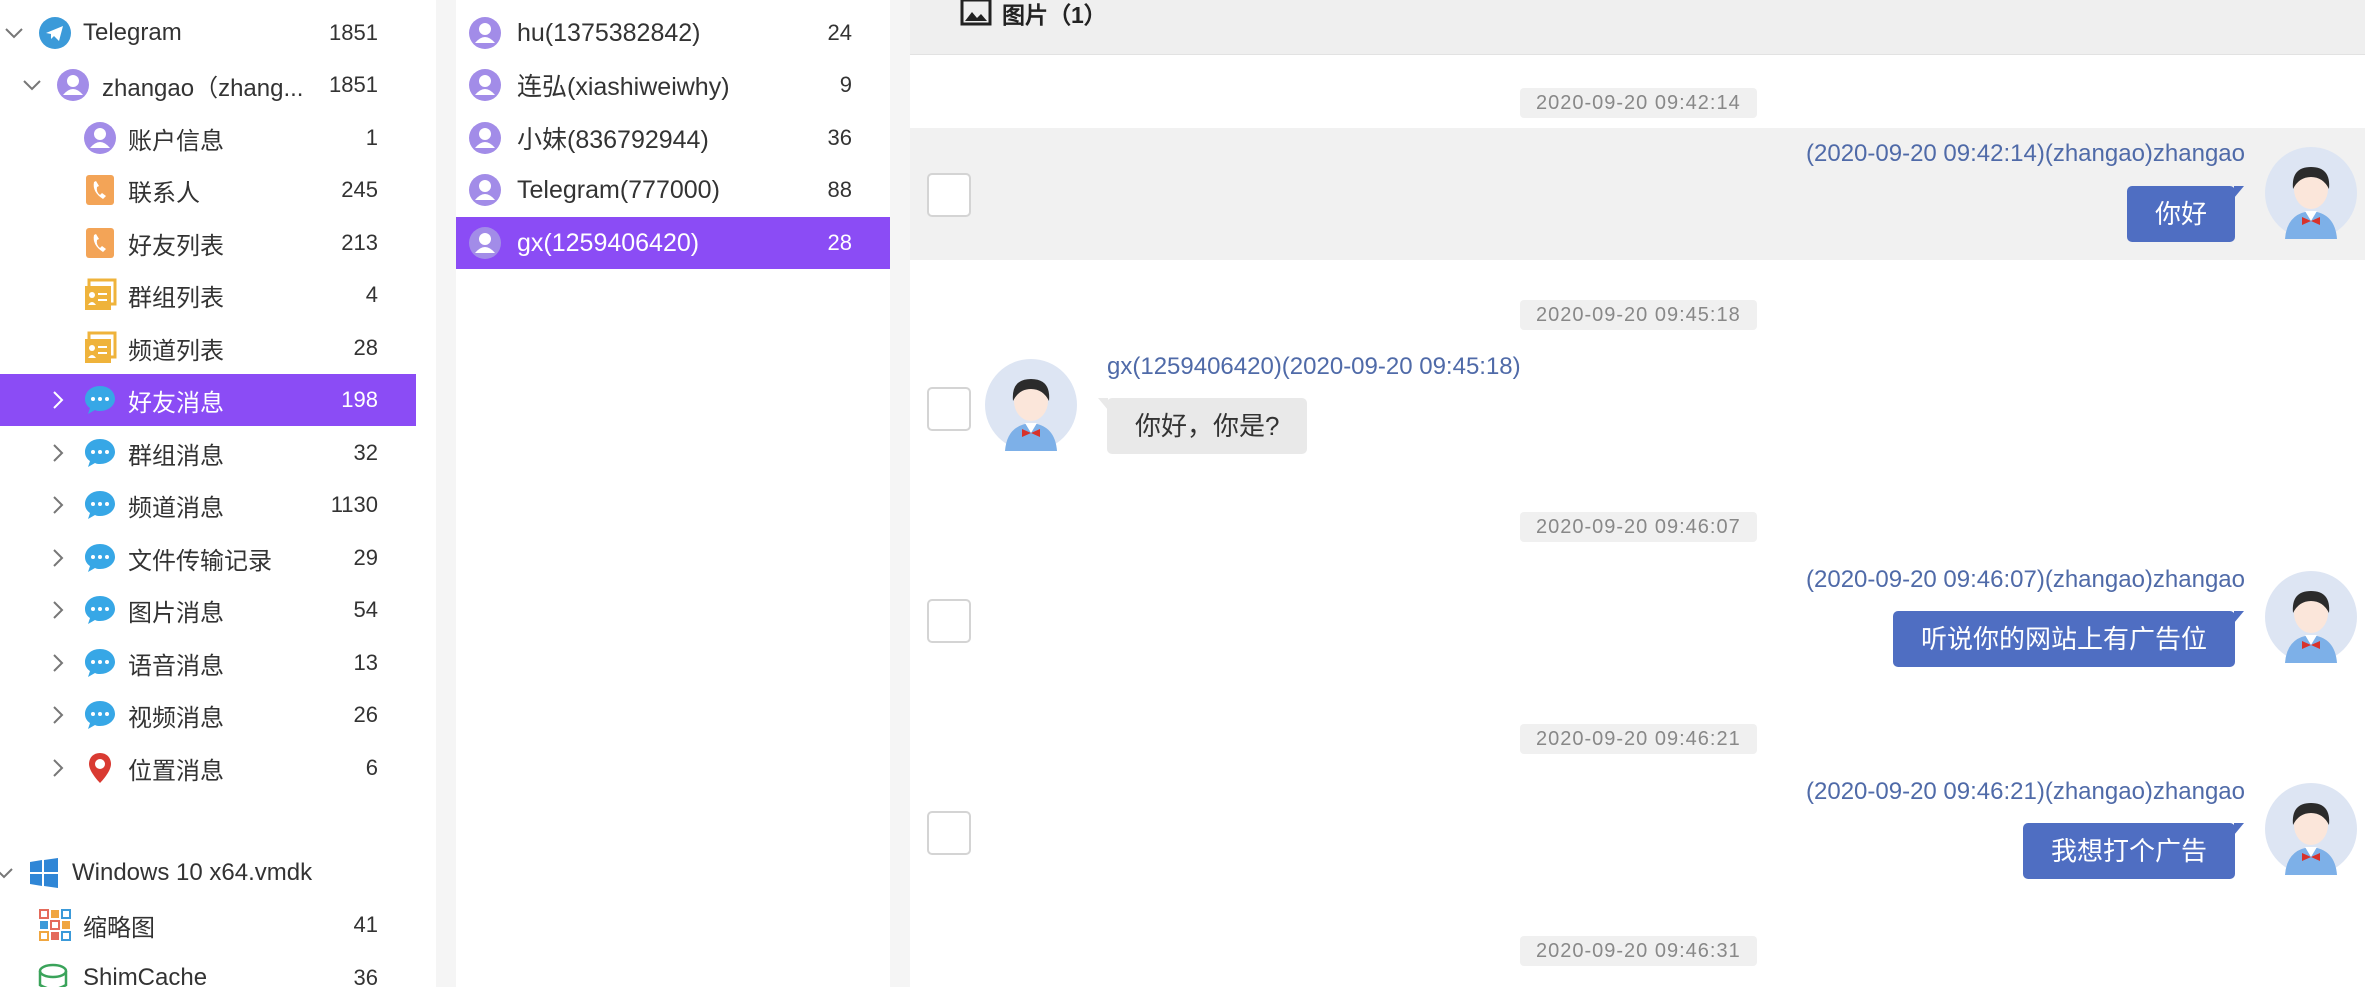 This screenshot has width=2365, height=987. Describe the element at coordinates (609, 32) in the screenshot. I see `contact-name: hu(1375382842)` at that location.